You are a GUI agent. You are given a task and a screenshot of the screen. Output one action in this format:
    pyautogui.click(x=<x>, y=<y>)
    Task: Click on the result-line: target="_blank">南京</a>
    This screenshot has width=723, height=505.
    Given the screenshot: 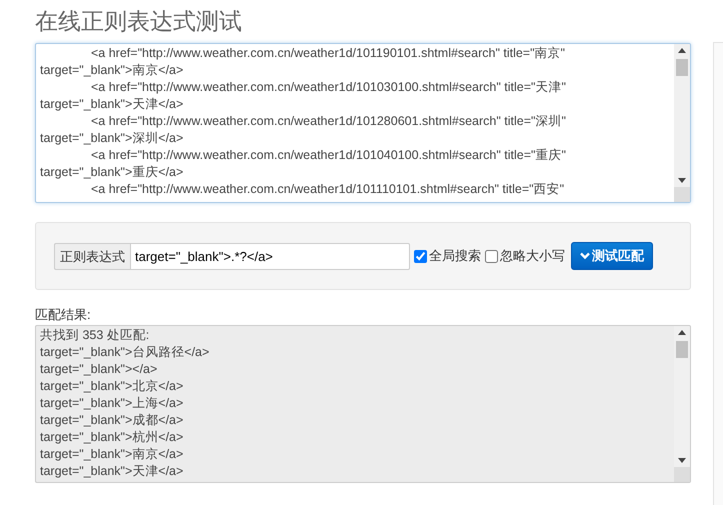 What is the action you would take?
    pyautogui.click(x=112, y=454)
    